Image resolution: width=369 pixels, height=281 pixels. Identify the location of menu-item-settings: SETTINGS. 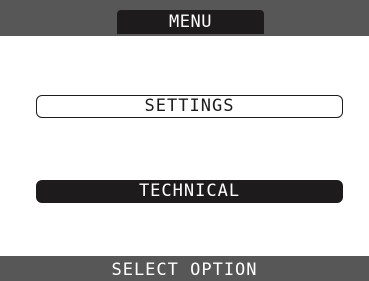
(189, 106).